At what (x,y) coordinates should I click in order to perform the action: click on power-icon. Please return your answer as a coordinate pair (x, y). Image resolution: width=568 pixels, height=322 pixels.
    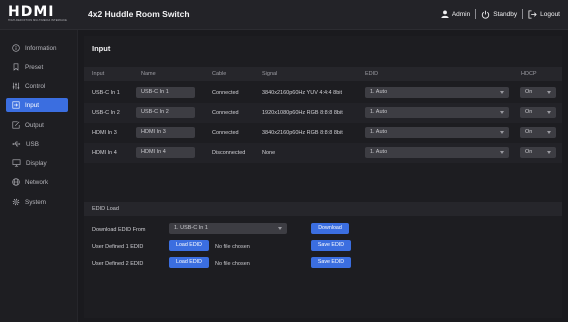
    Looking at the image, I should click on (486, 14).